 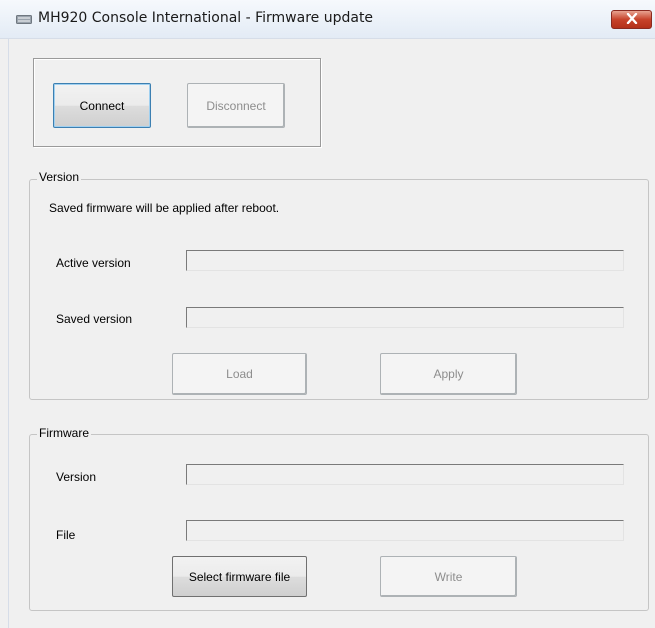 I want to click on load-button: Load, so click(x=239, y=374).